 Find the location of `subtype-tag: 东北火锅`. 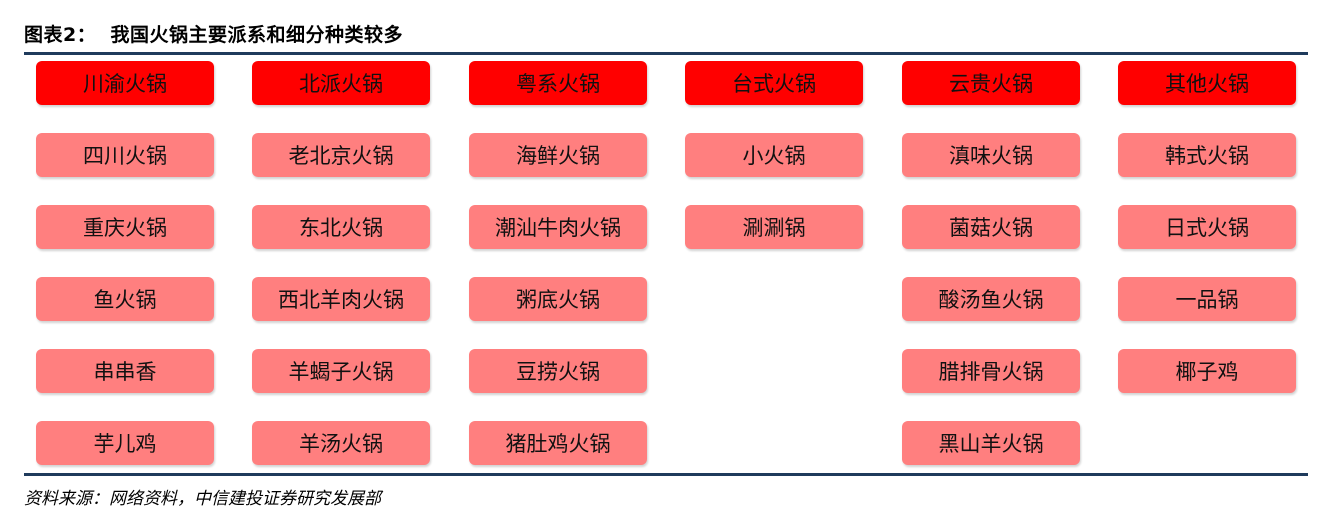

subtype-tag: 东北火锅 is located at coordinates (341, 227).